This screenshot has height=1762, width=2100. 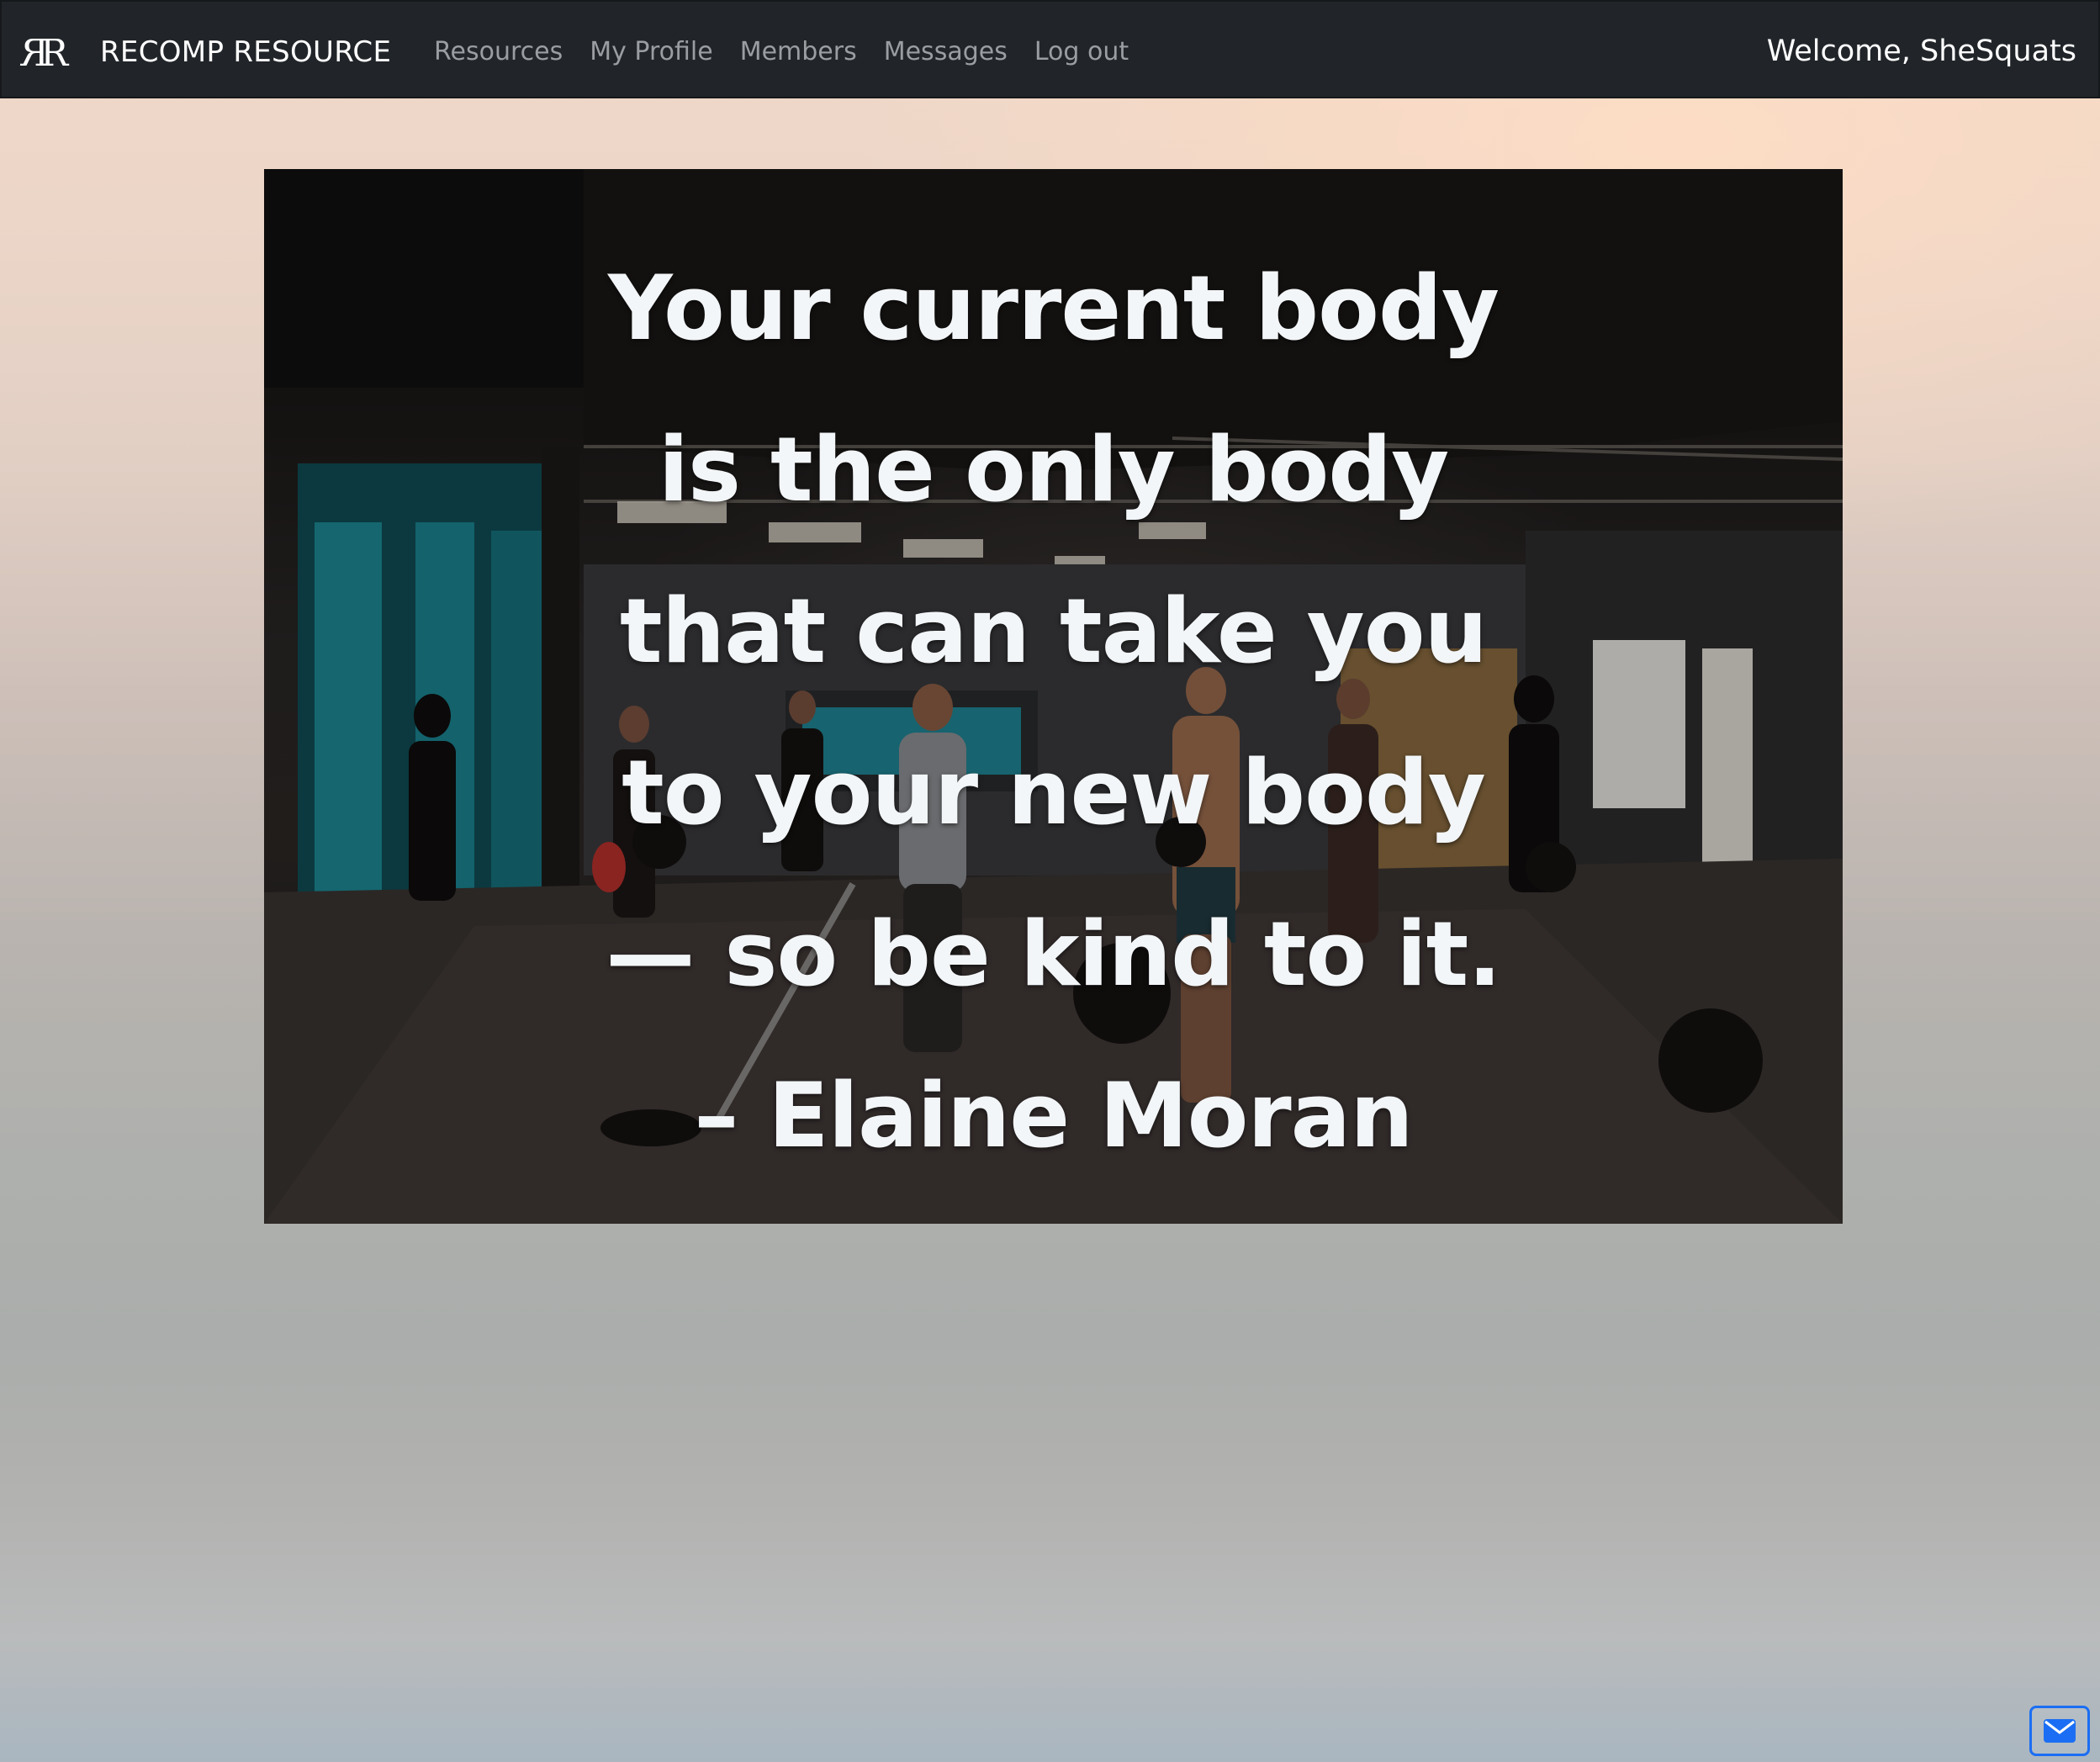 I want to click on quote-line: — so be kind to it., so click(x=1053, y=954).